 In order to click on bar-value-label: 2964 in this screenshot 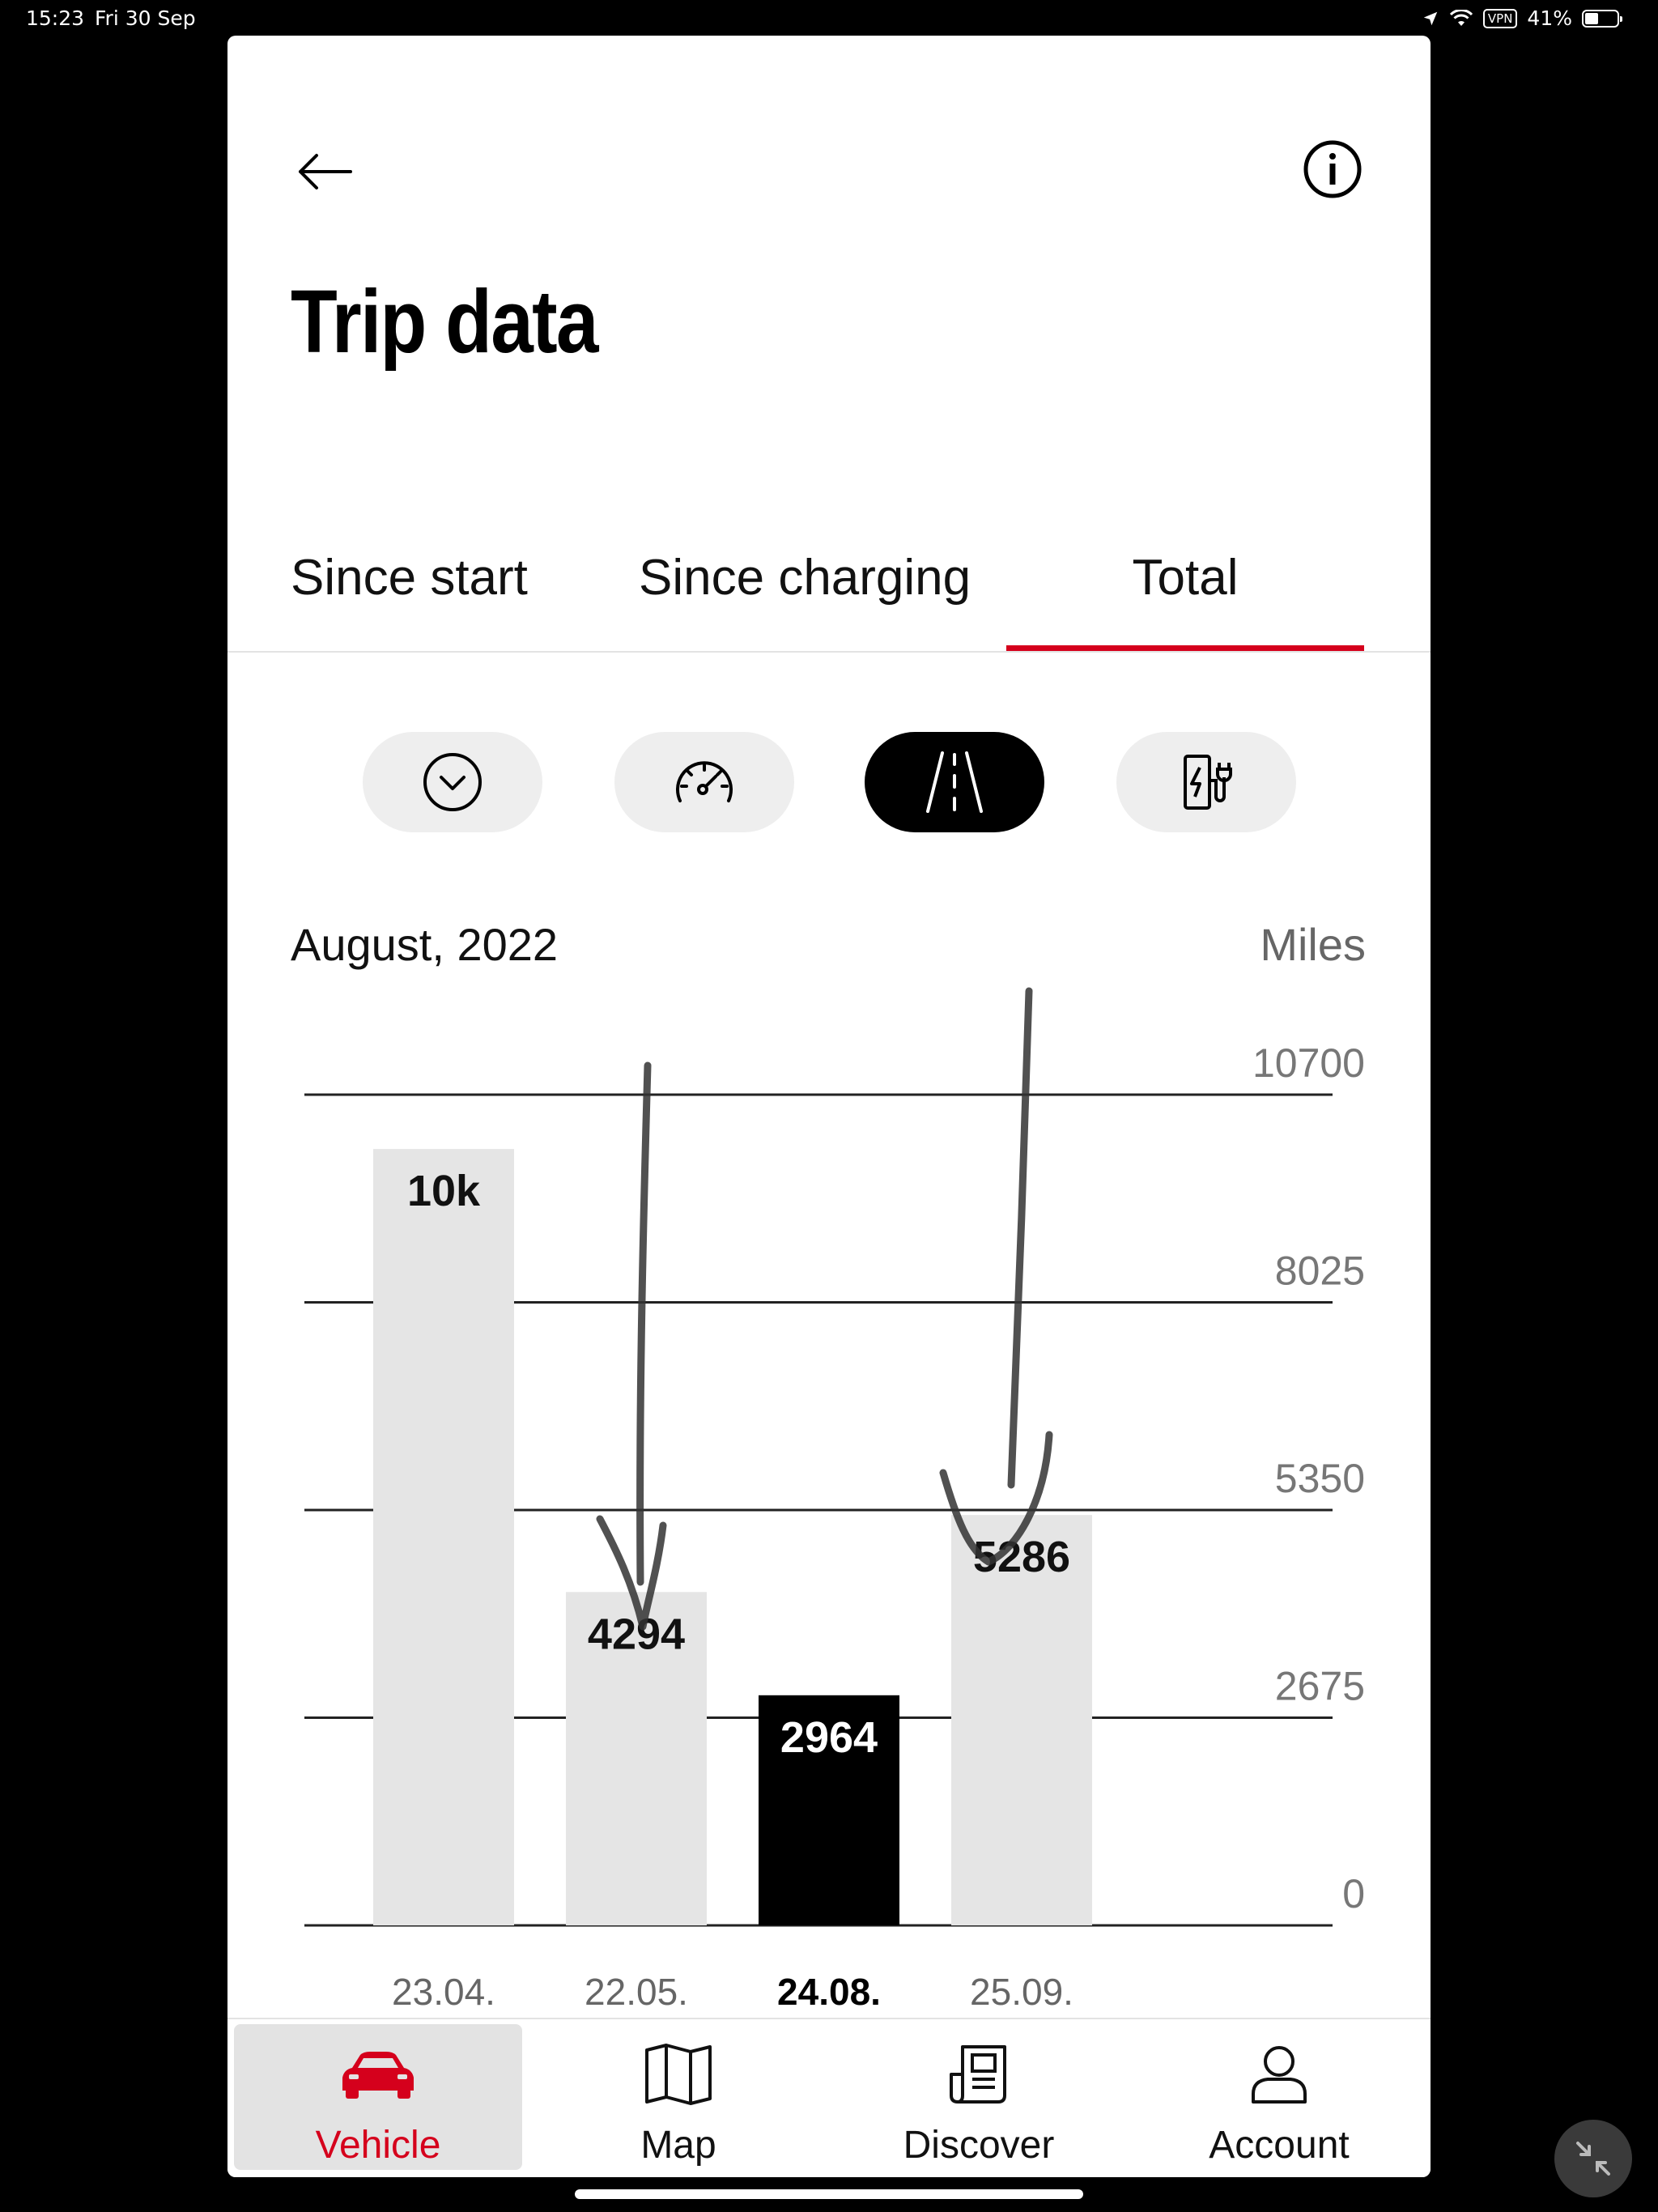, I will do `click(829, 1738)`.